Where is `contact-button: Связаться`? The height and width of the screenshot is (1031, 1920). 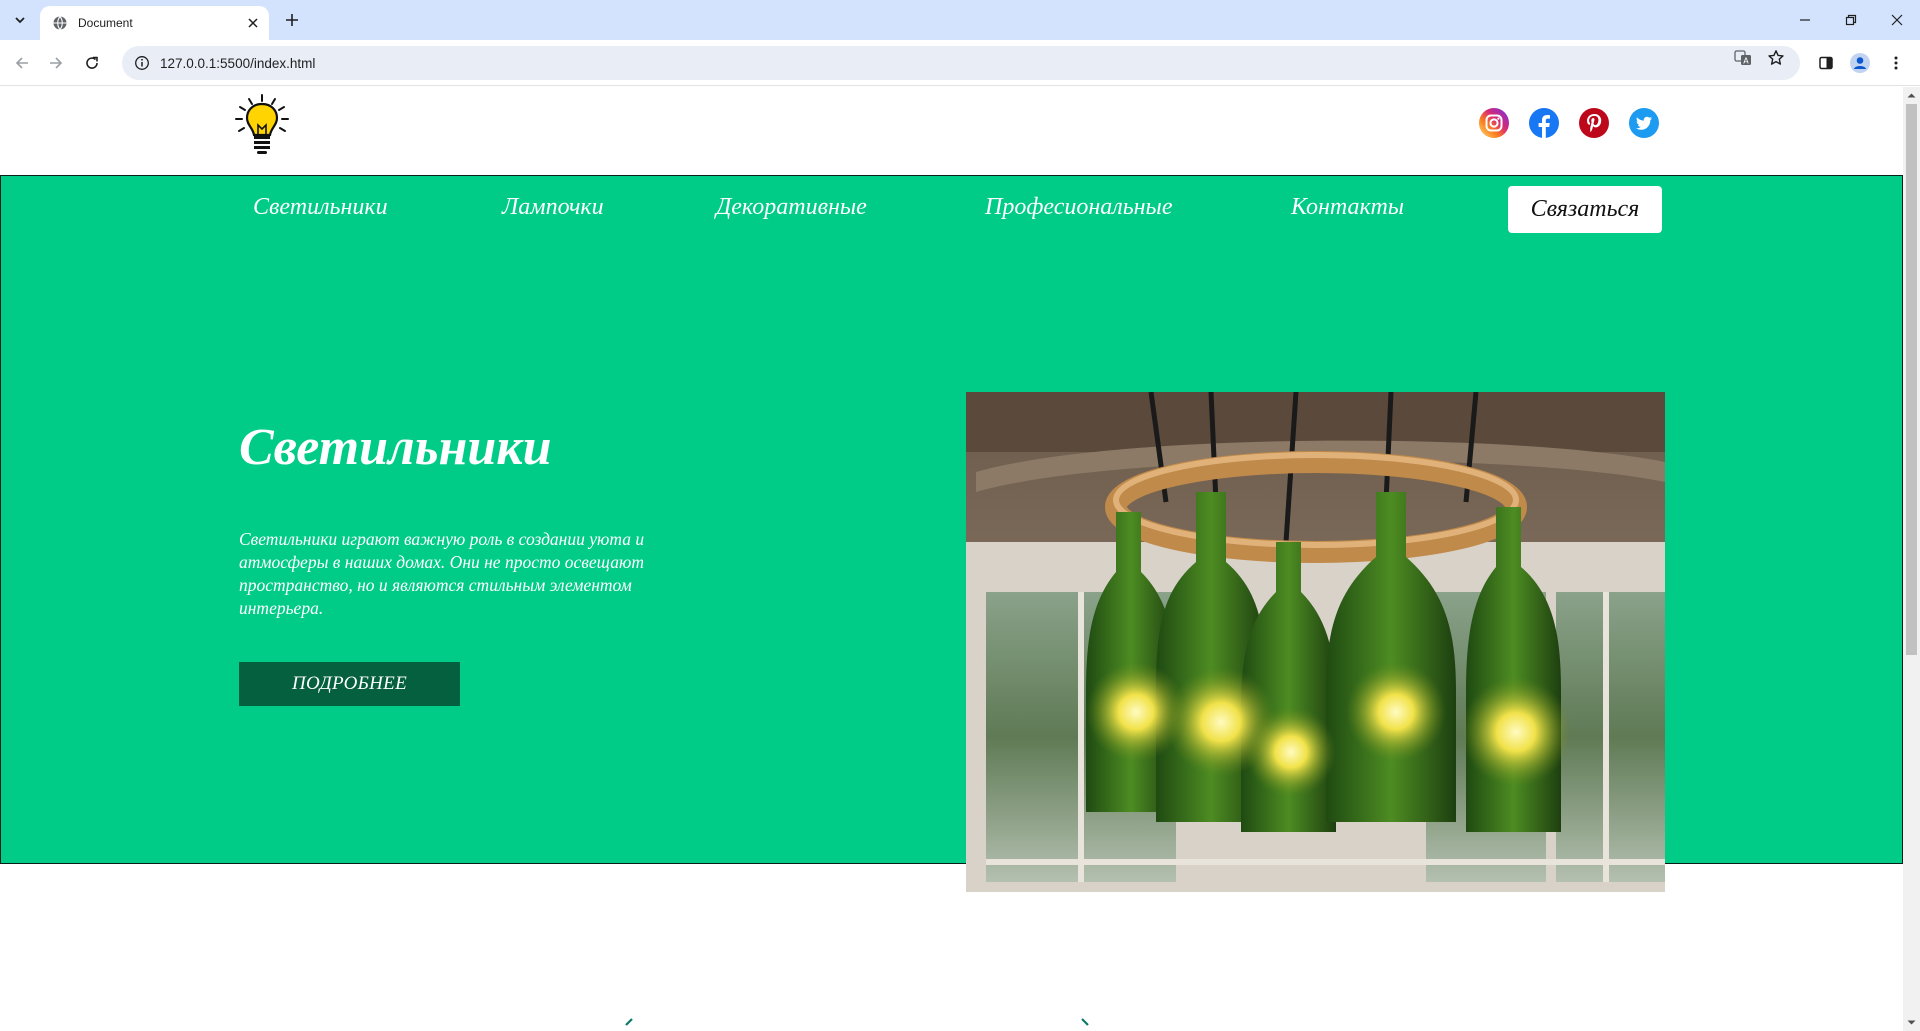
contact-button: Связаться is located at coordinates (1585, 209).